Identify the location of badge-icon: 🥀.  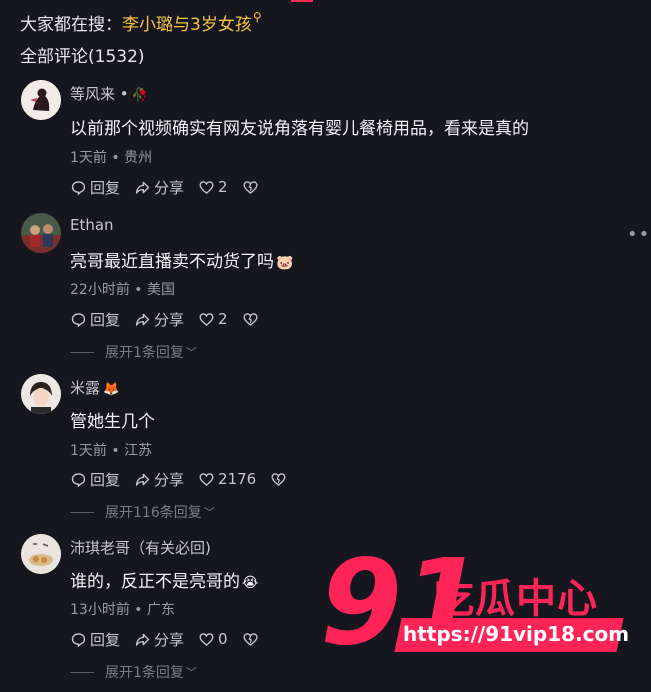
(139, 95).